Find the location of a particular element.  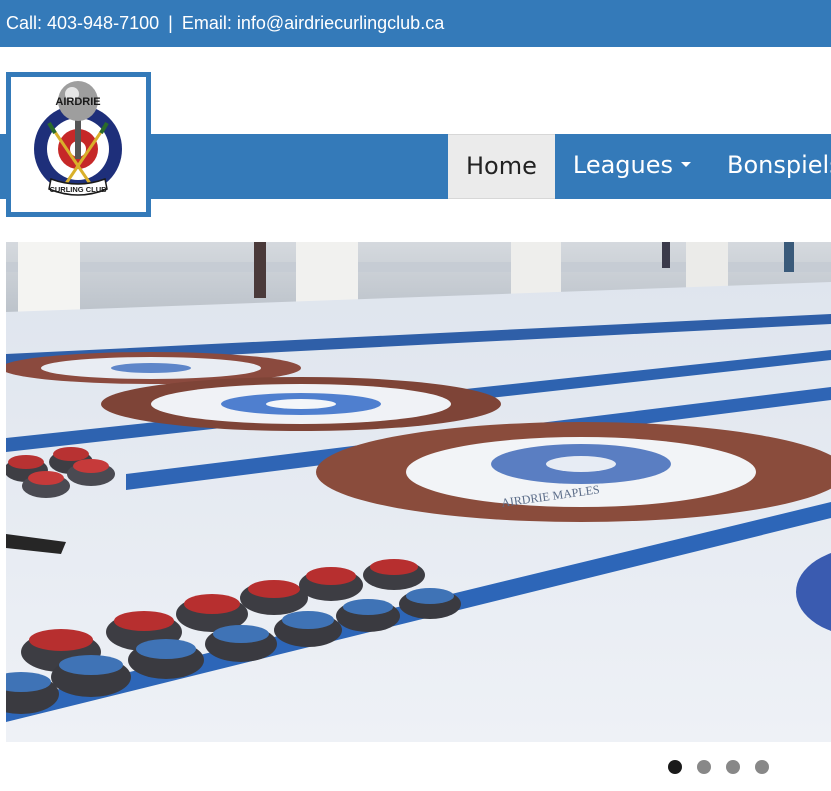

email-link: Email: info@airdriecurlingclub.ca is located at coordinates (313, 23).